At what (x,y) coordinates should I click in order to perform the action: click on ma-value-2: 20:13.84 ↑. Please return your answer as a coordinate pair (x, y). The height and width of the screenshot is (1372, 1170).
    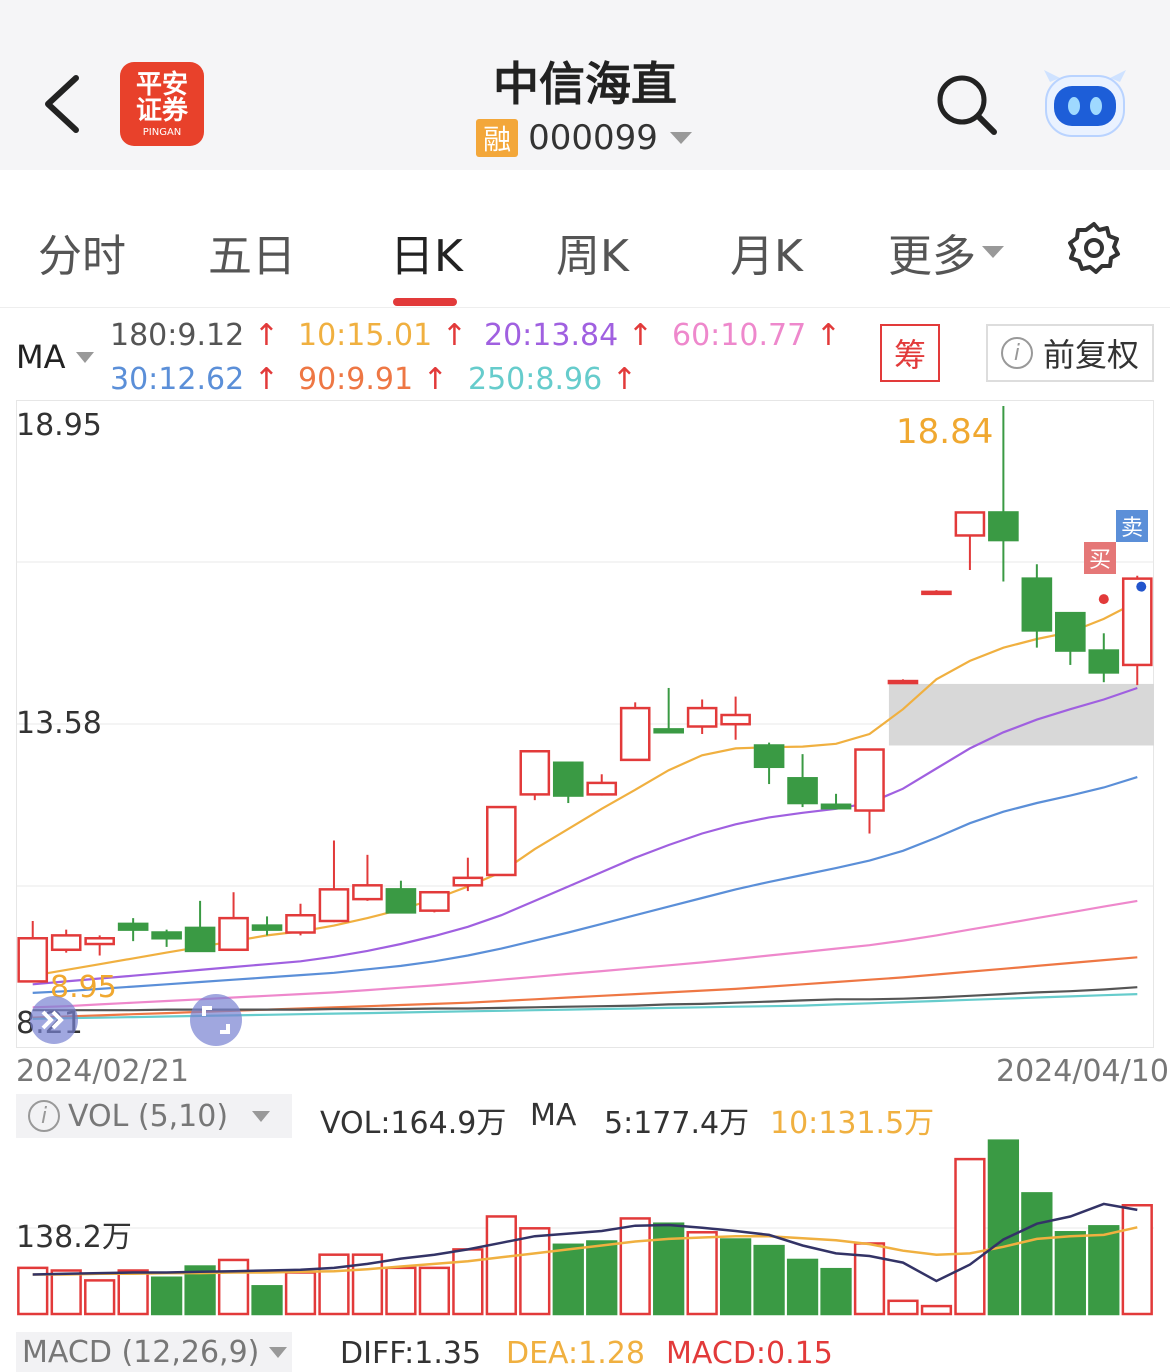
    Looking at the image, I should click on (568, 335).